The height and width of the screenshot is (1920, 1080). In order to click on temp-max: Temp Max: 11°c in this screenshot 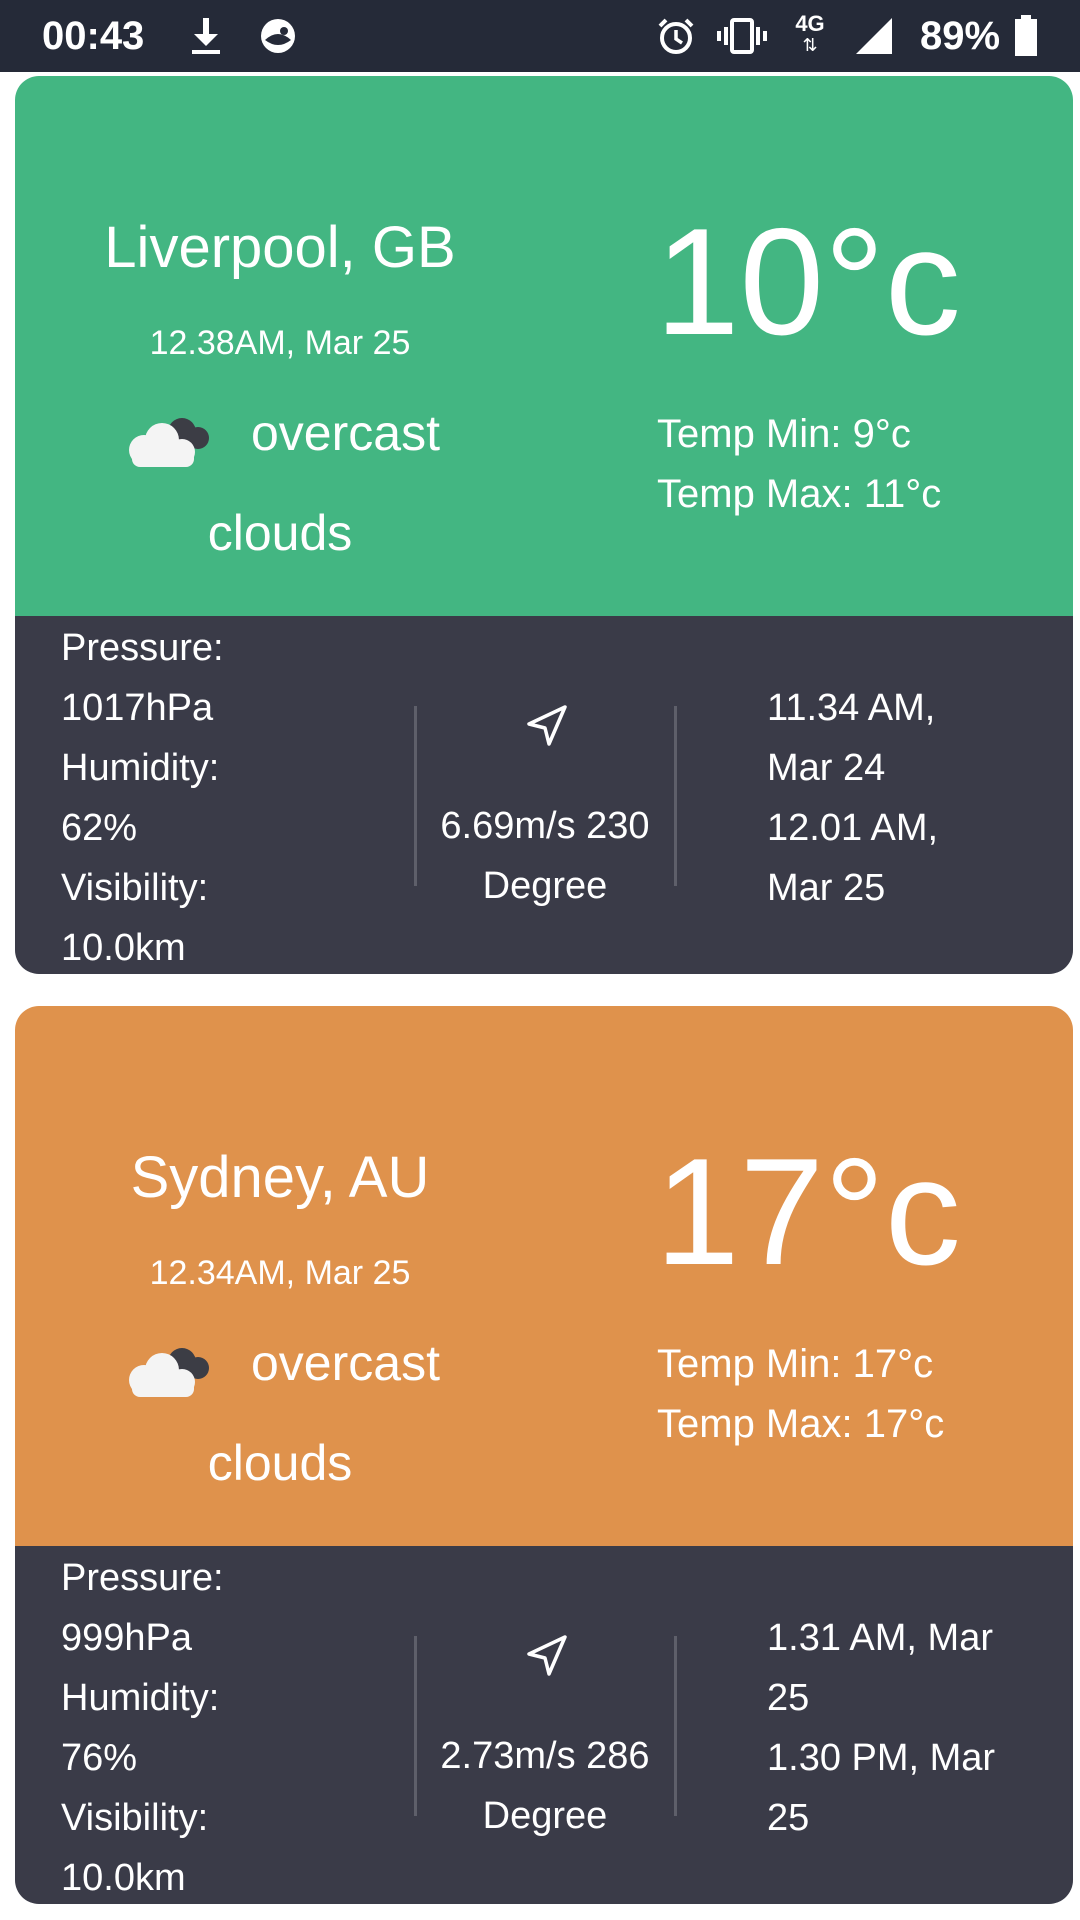, I will do `click(799, 494)`.